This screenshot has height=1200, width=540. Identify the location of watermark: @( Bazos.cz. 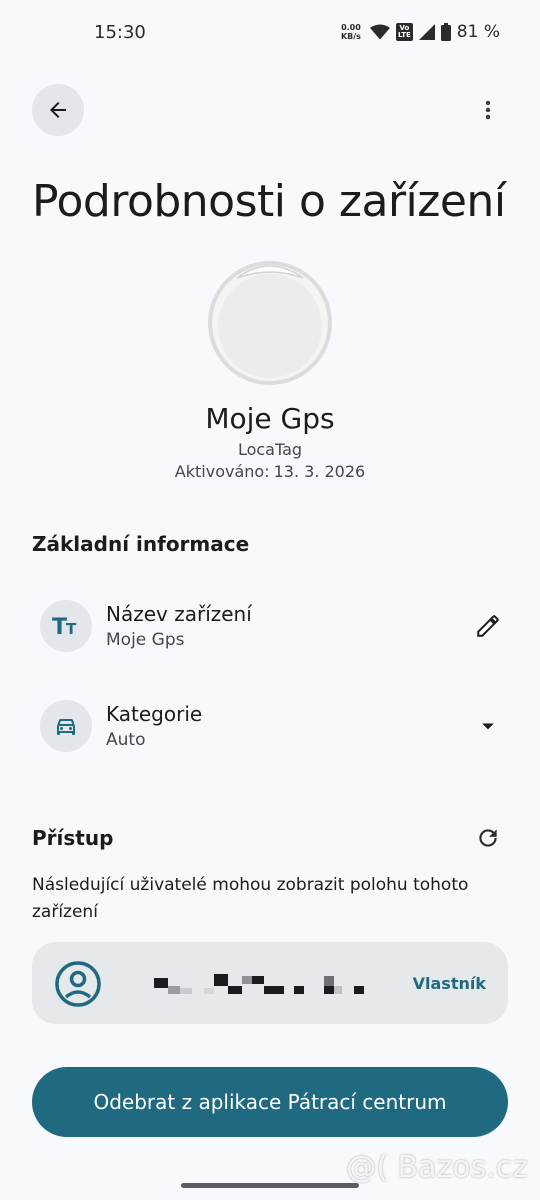
(437, 1167).